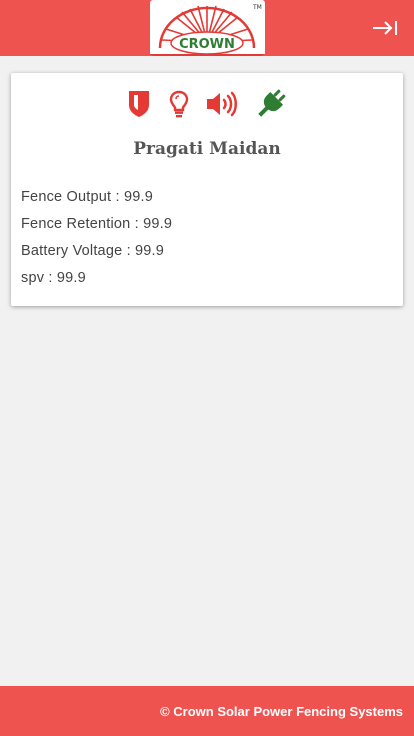 The width and height of the screenshot is (414, 736). I want to click on siren-status-button, so click(222, 104).